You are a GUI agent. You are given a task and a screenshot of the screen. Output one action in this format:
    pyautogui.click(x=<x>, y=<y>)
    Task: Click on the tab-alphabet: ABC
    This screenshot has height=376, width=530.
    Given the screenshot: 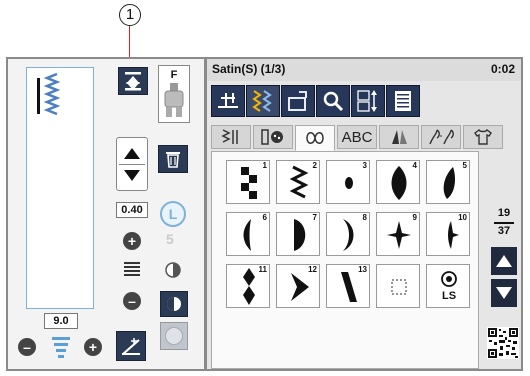 What is the action you would take?
    pyautogui.click(x=357, y=137)
    